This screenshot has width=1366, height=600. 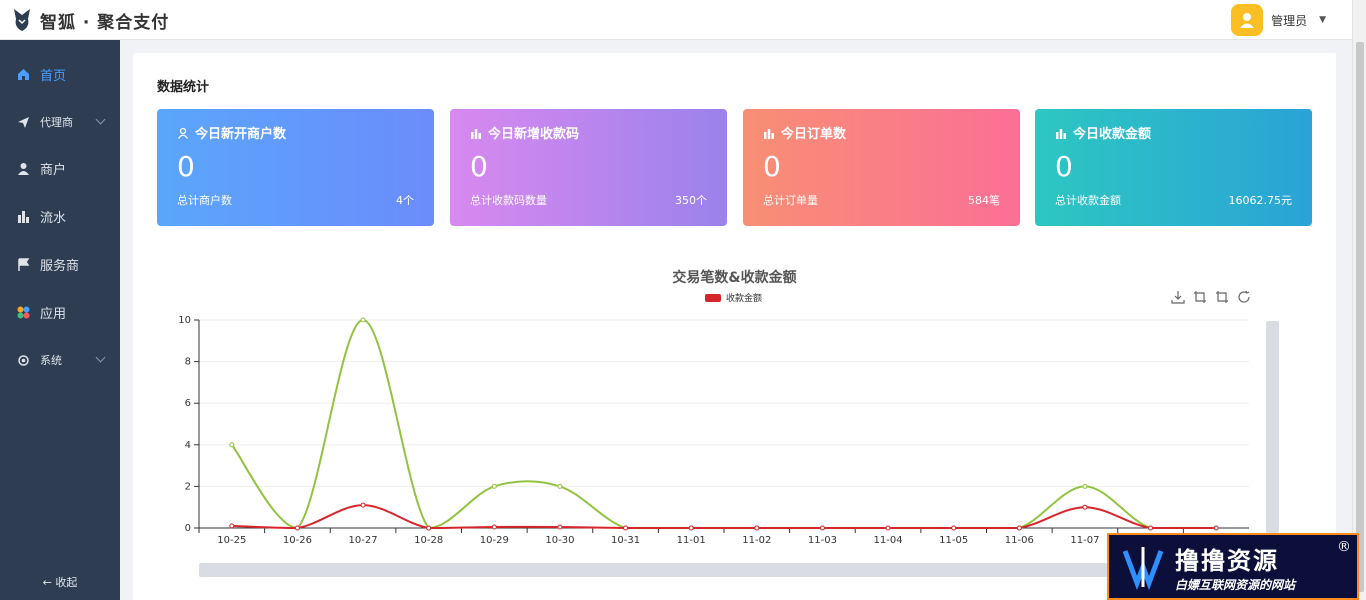 I want to click on sidebar-item-agents: 代理商, so click(x=60, y=122).